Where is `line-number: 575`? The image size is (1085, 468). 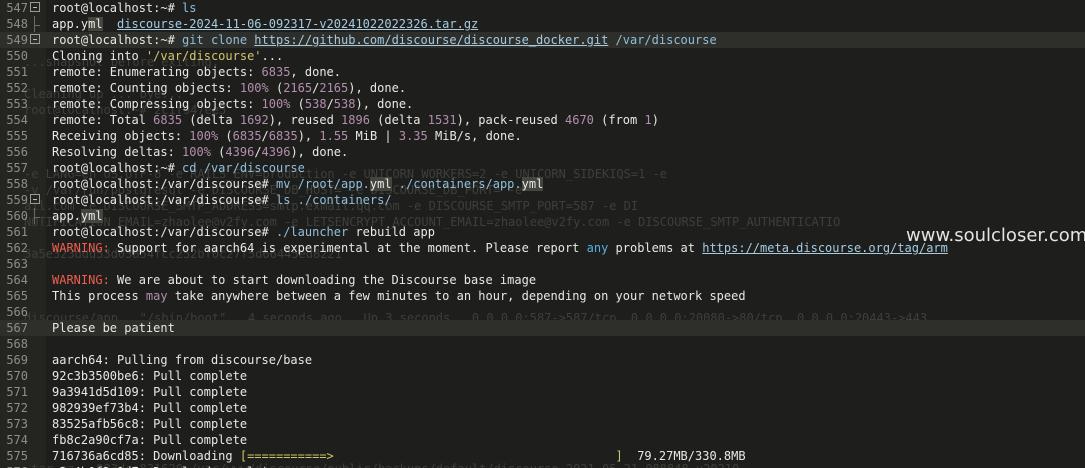 line-number: 575 is located at coordinates (17, 456).